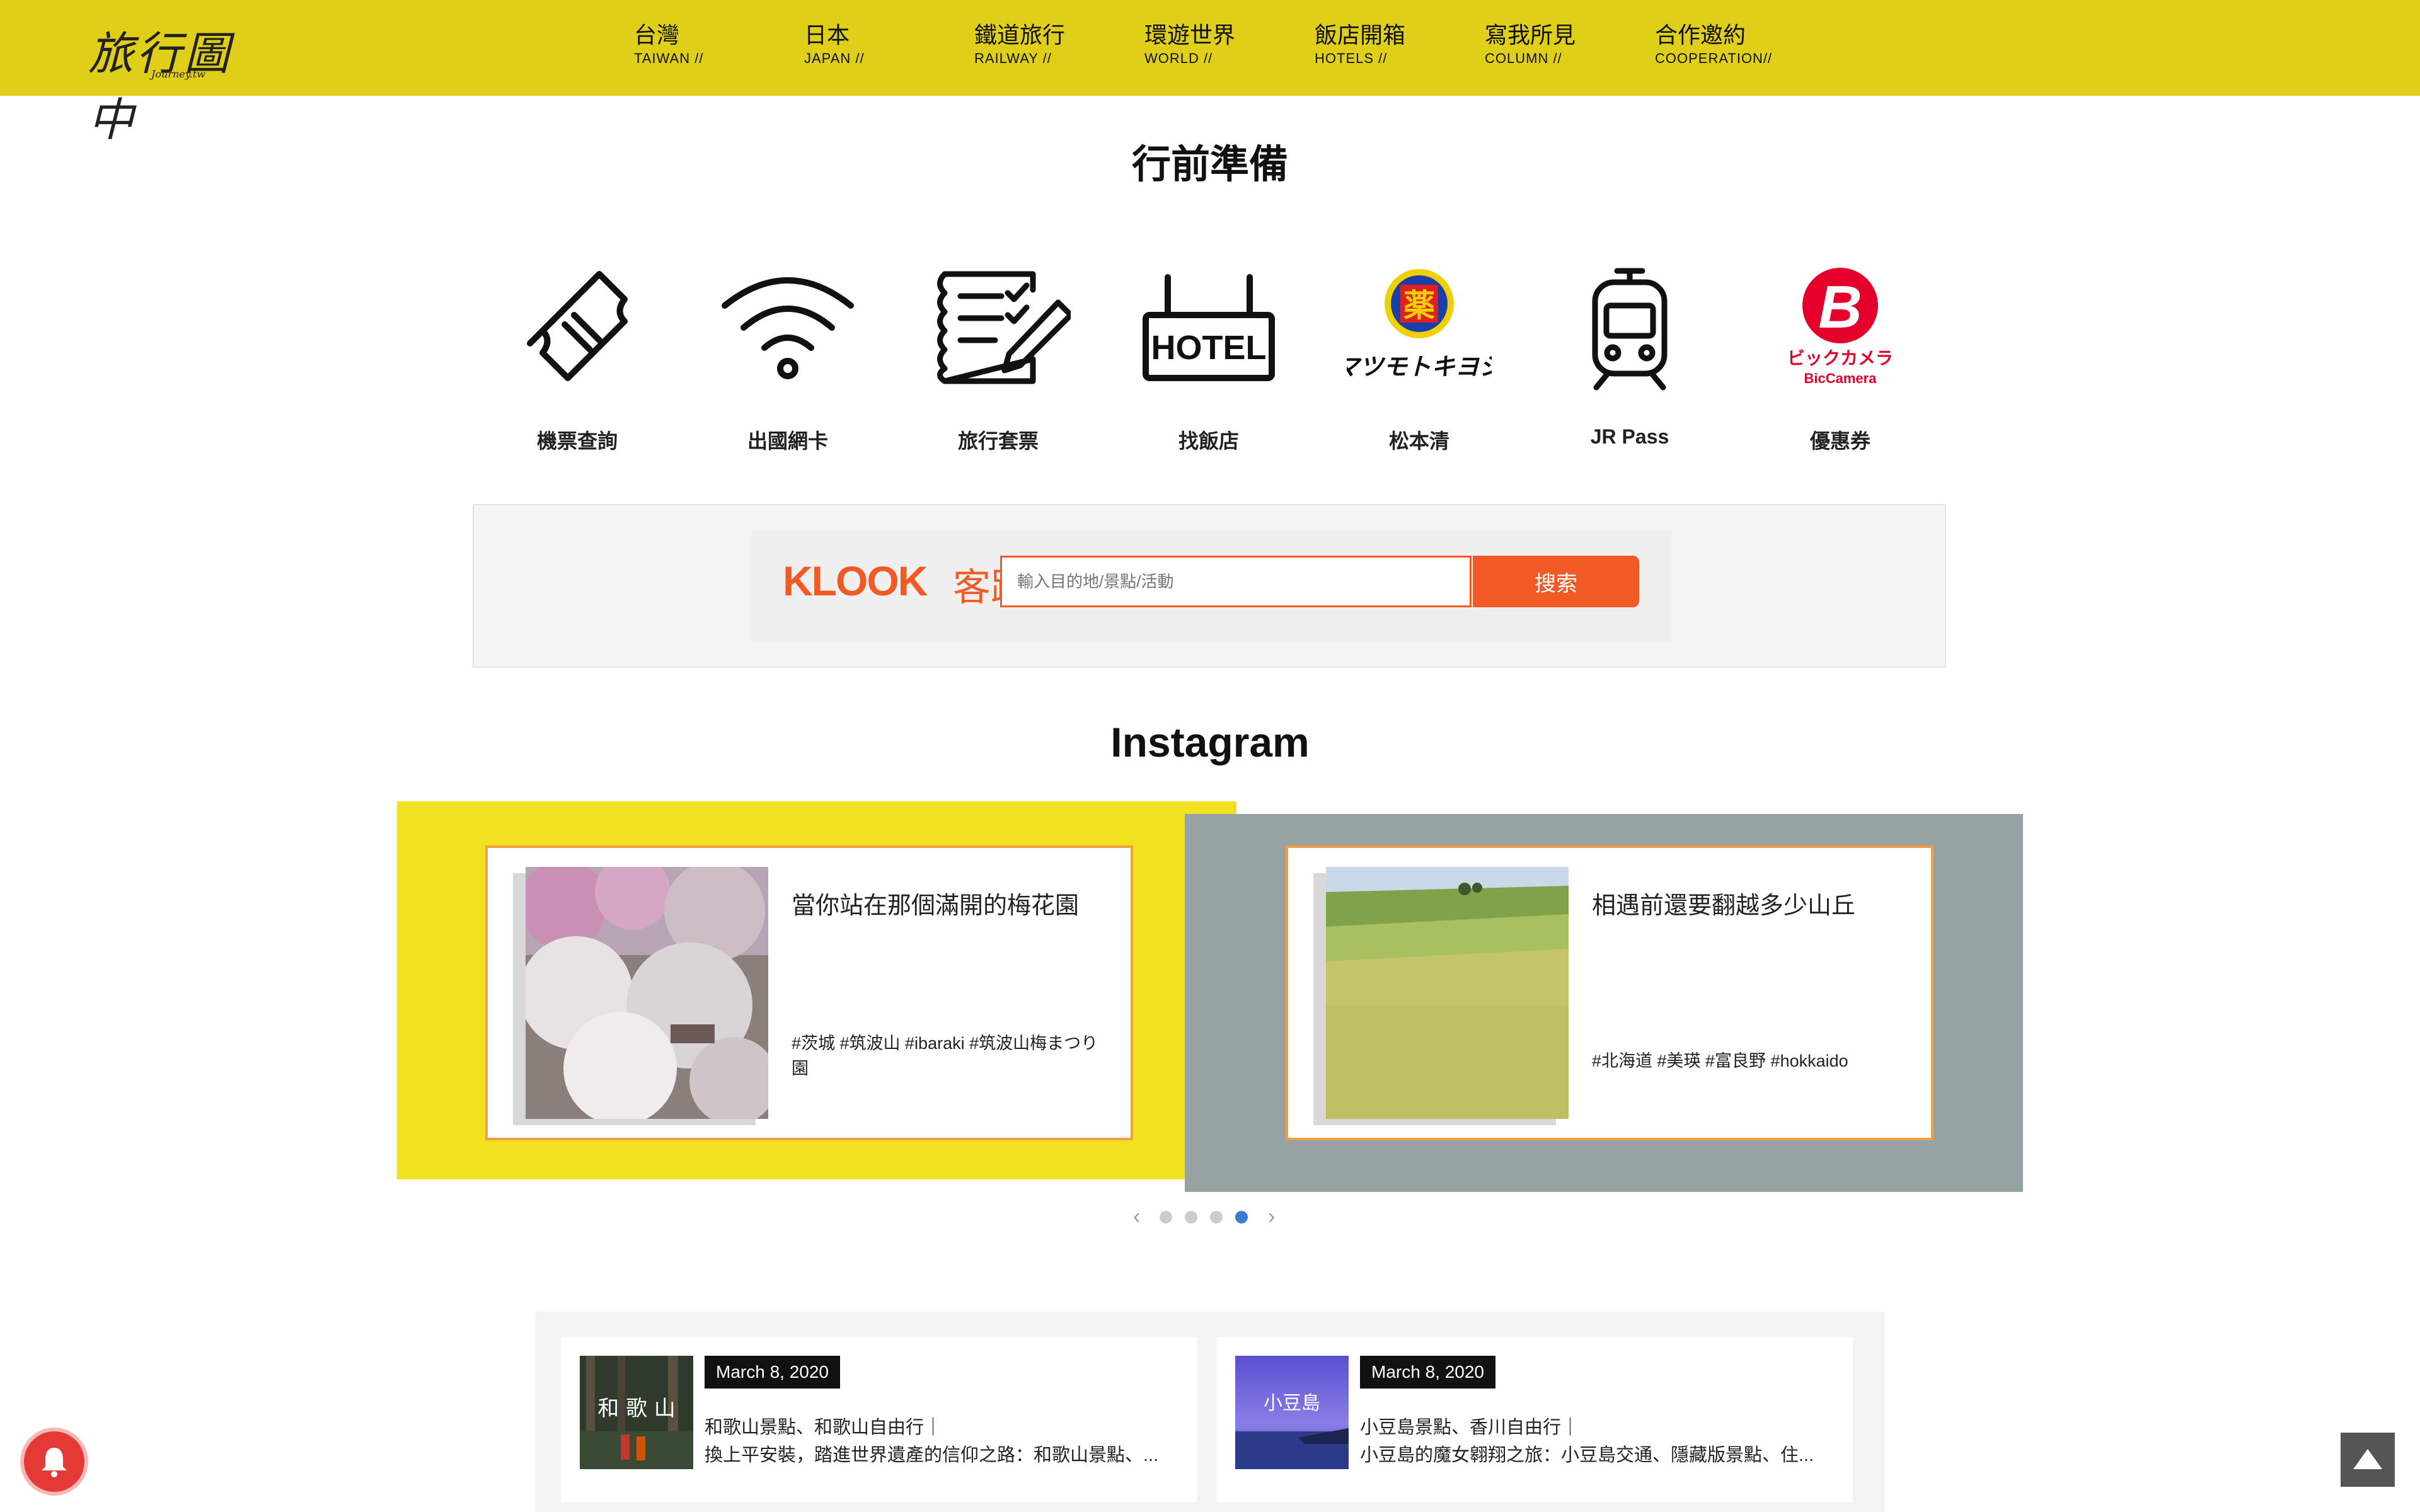  I want to click on prep-item-jr-pass: JR Pass, so click(1630, 362).